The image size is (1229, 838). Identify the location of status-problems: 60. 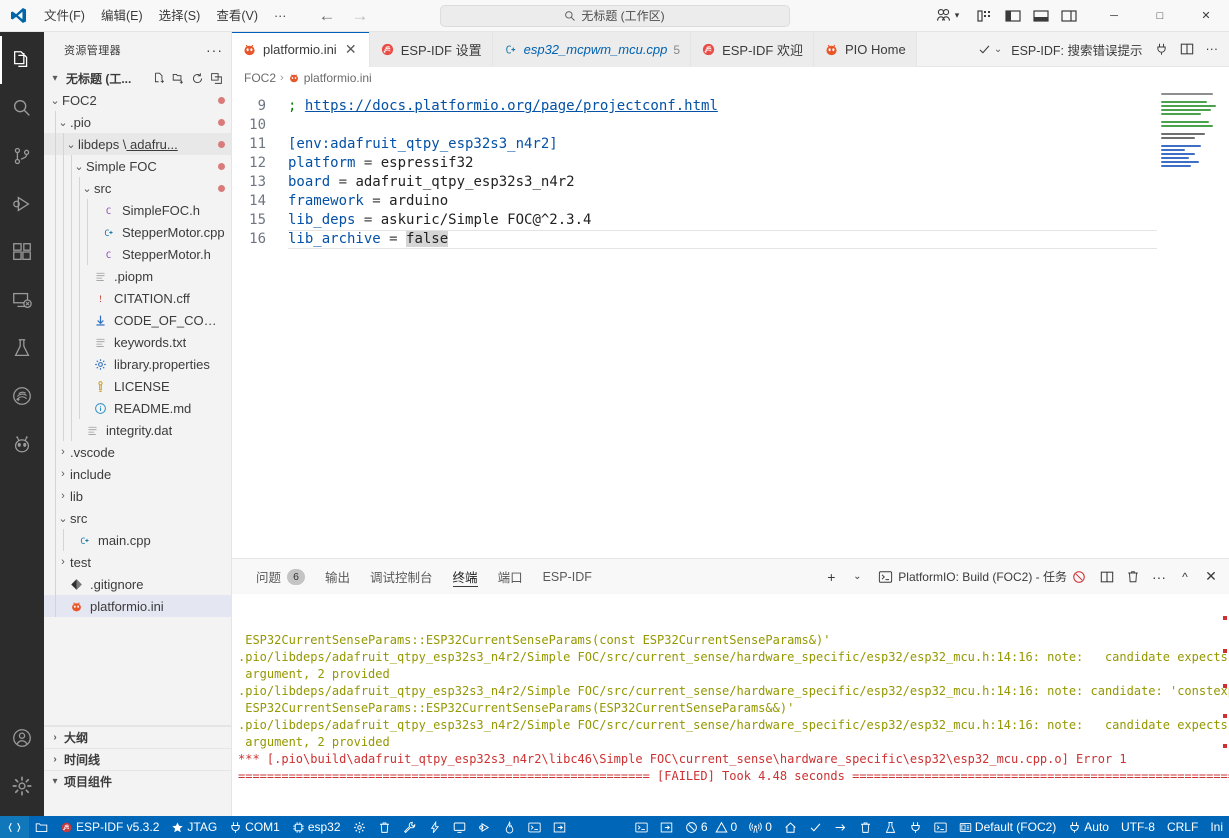
(711, 827).